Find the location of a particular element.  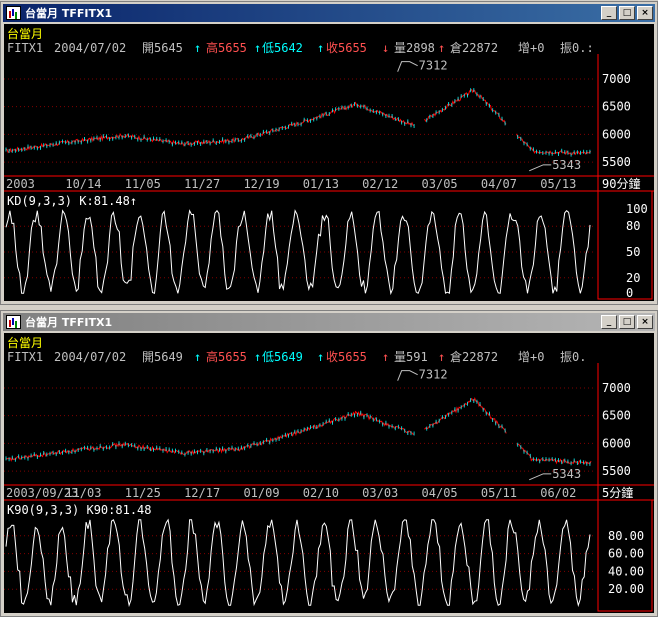

indicator-tick-label: 50 is located at coordinates (633, 252).